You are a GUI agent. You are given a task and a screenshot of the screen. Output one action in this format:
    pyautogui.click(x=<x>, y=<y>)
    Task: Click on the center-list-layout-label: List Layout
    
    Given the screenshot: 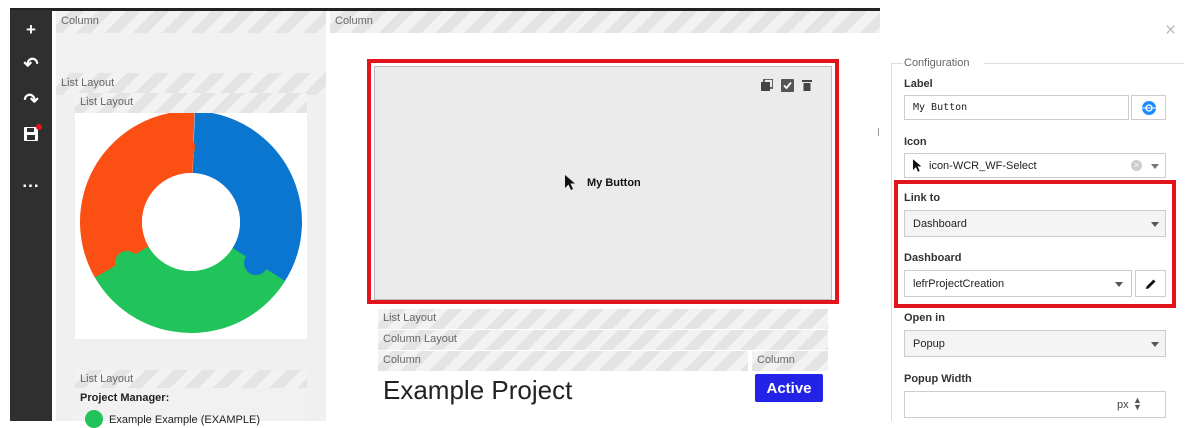 What is the action you would take?
    pyautogui.click(x=410, y=318)
    